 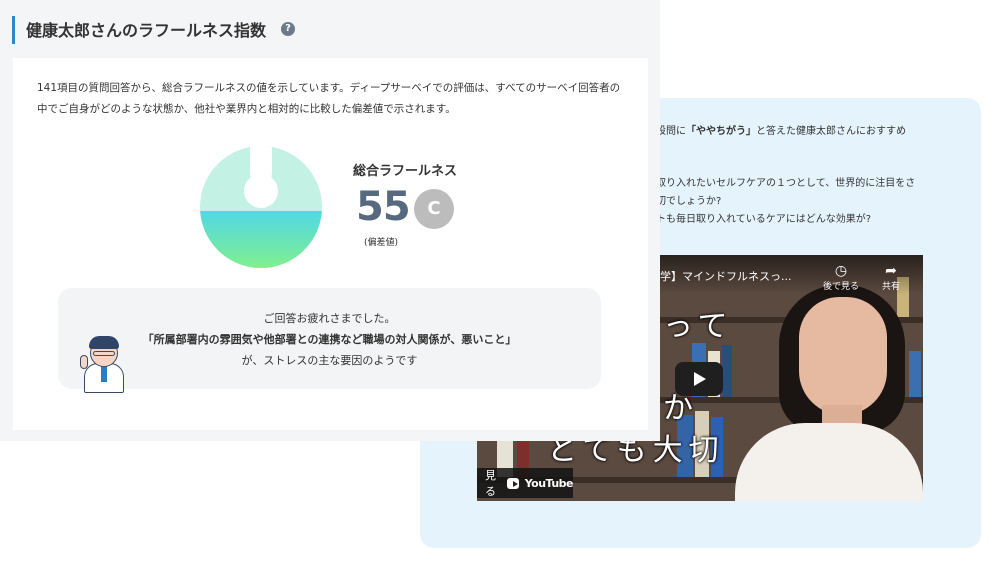 What do you see at coordinates (329, 360) in the screenshot?
I see `message-conclusion: が、ストレスの主な要因のようです` at bounding box center [329, 360].